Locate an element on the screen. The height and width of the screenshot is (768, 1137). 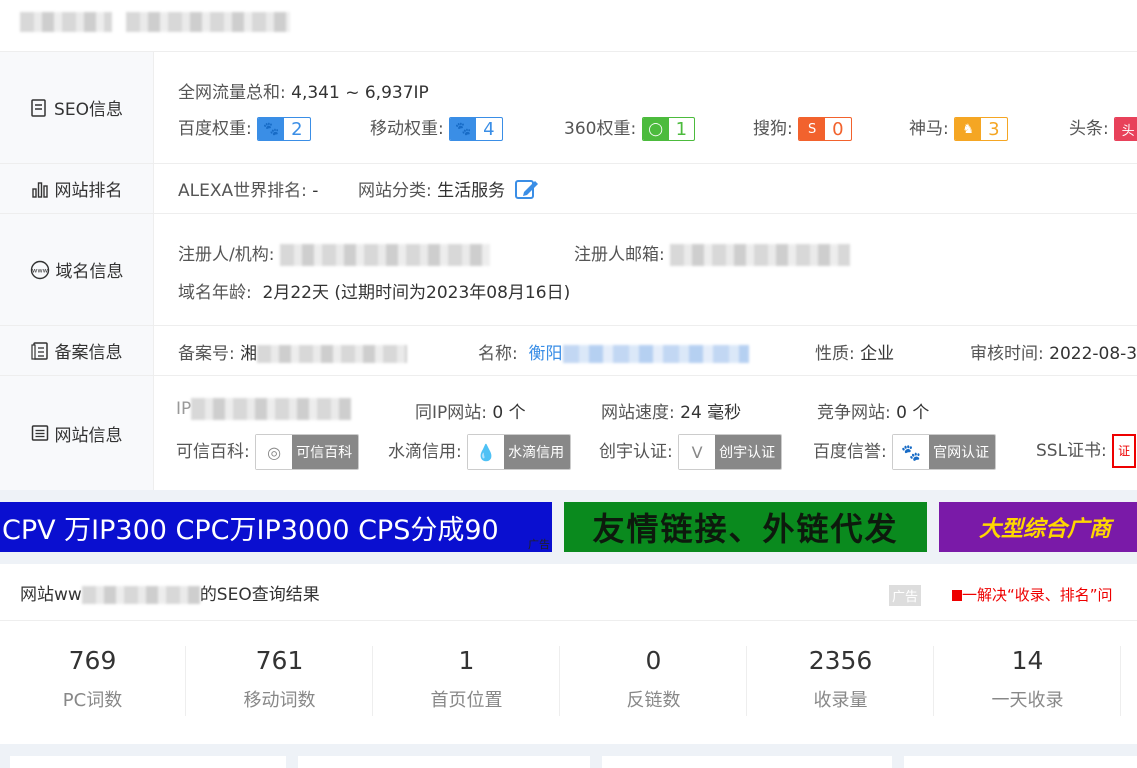
record-icon is located at coordinates (39, 350).